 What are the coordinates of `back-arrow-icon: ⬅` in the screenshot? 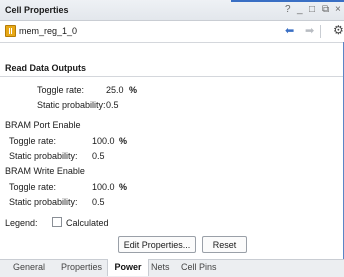 It's located at (289, 30).